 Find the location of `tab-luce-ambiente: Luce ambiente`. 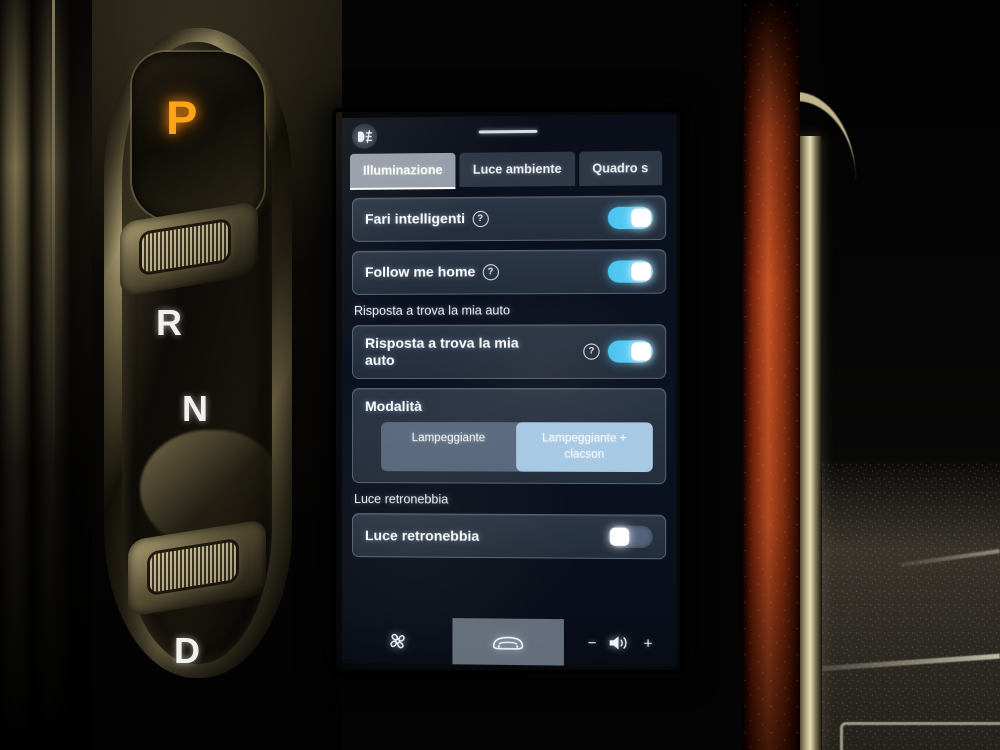

tab-luce-ambiente: Luce ambiente is located at coordinates (517, 169).